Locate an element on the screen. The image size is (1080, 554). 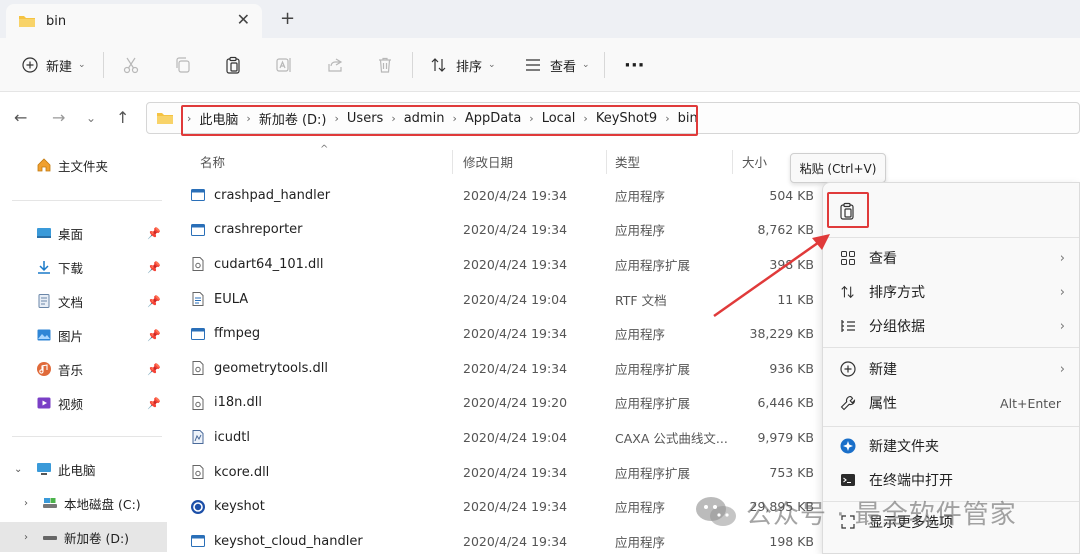
file-size: 936 KB is located at coordinates (791, 368).